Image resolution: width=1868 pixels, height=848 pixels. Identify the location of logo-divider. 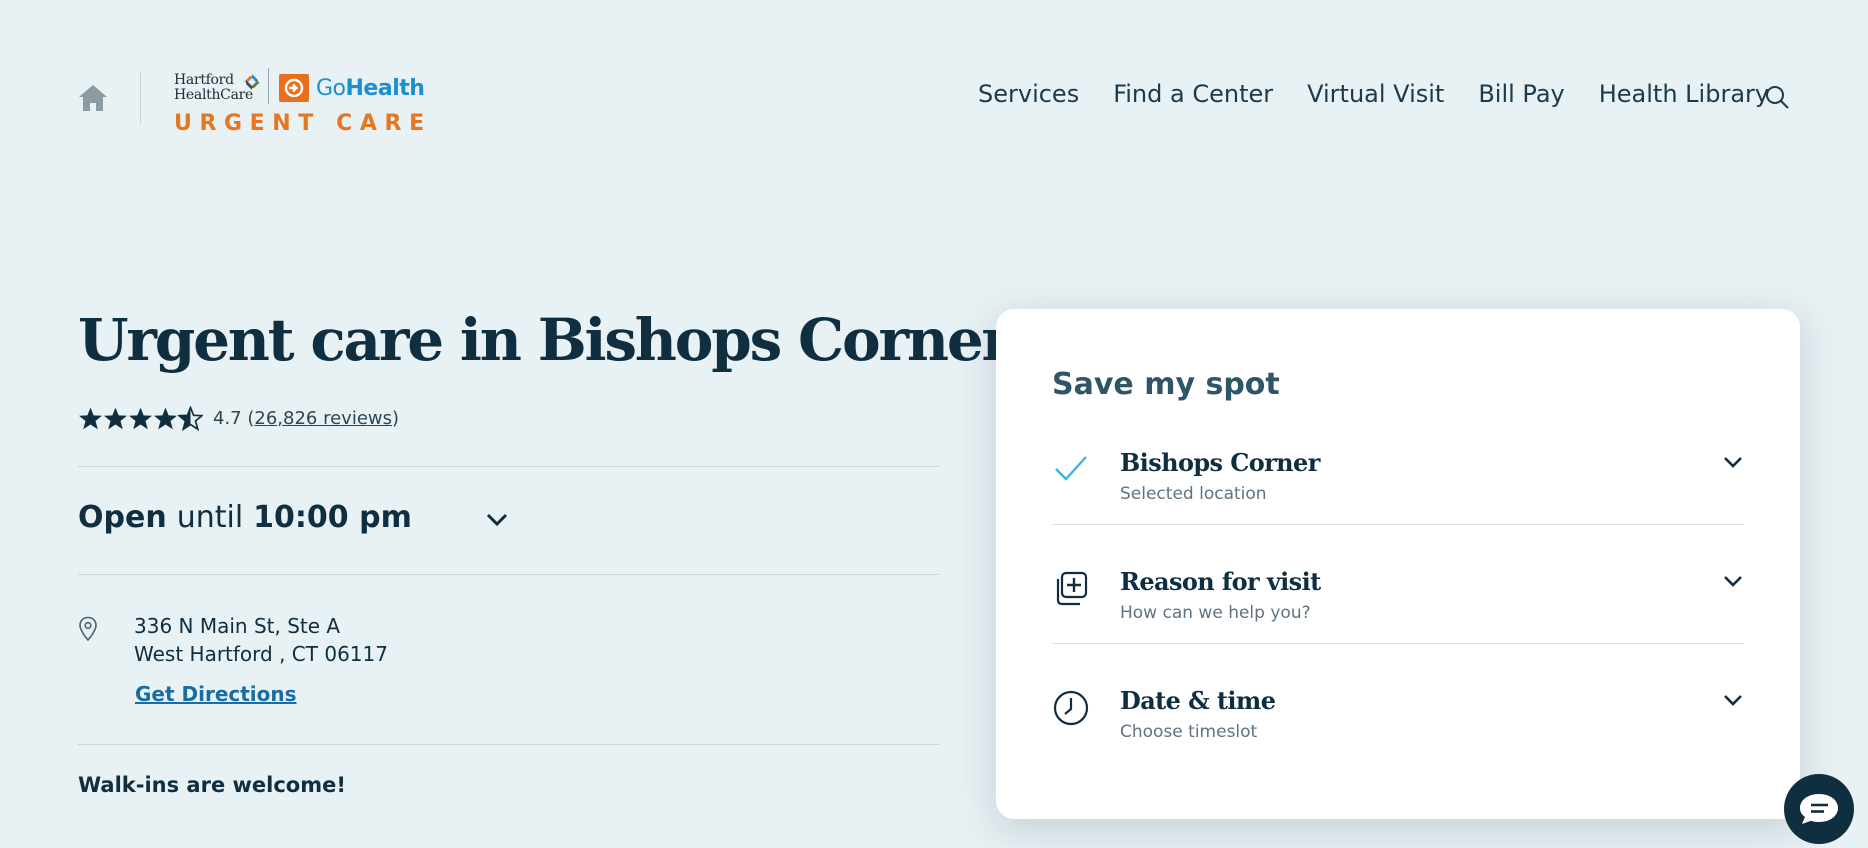
(268, 86).